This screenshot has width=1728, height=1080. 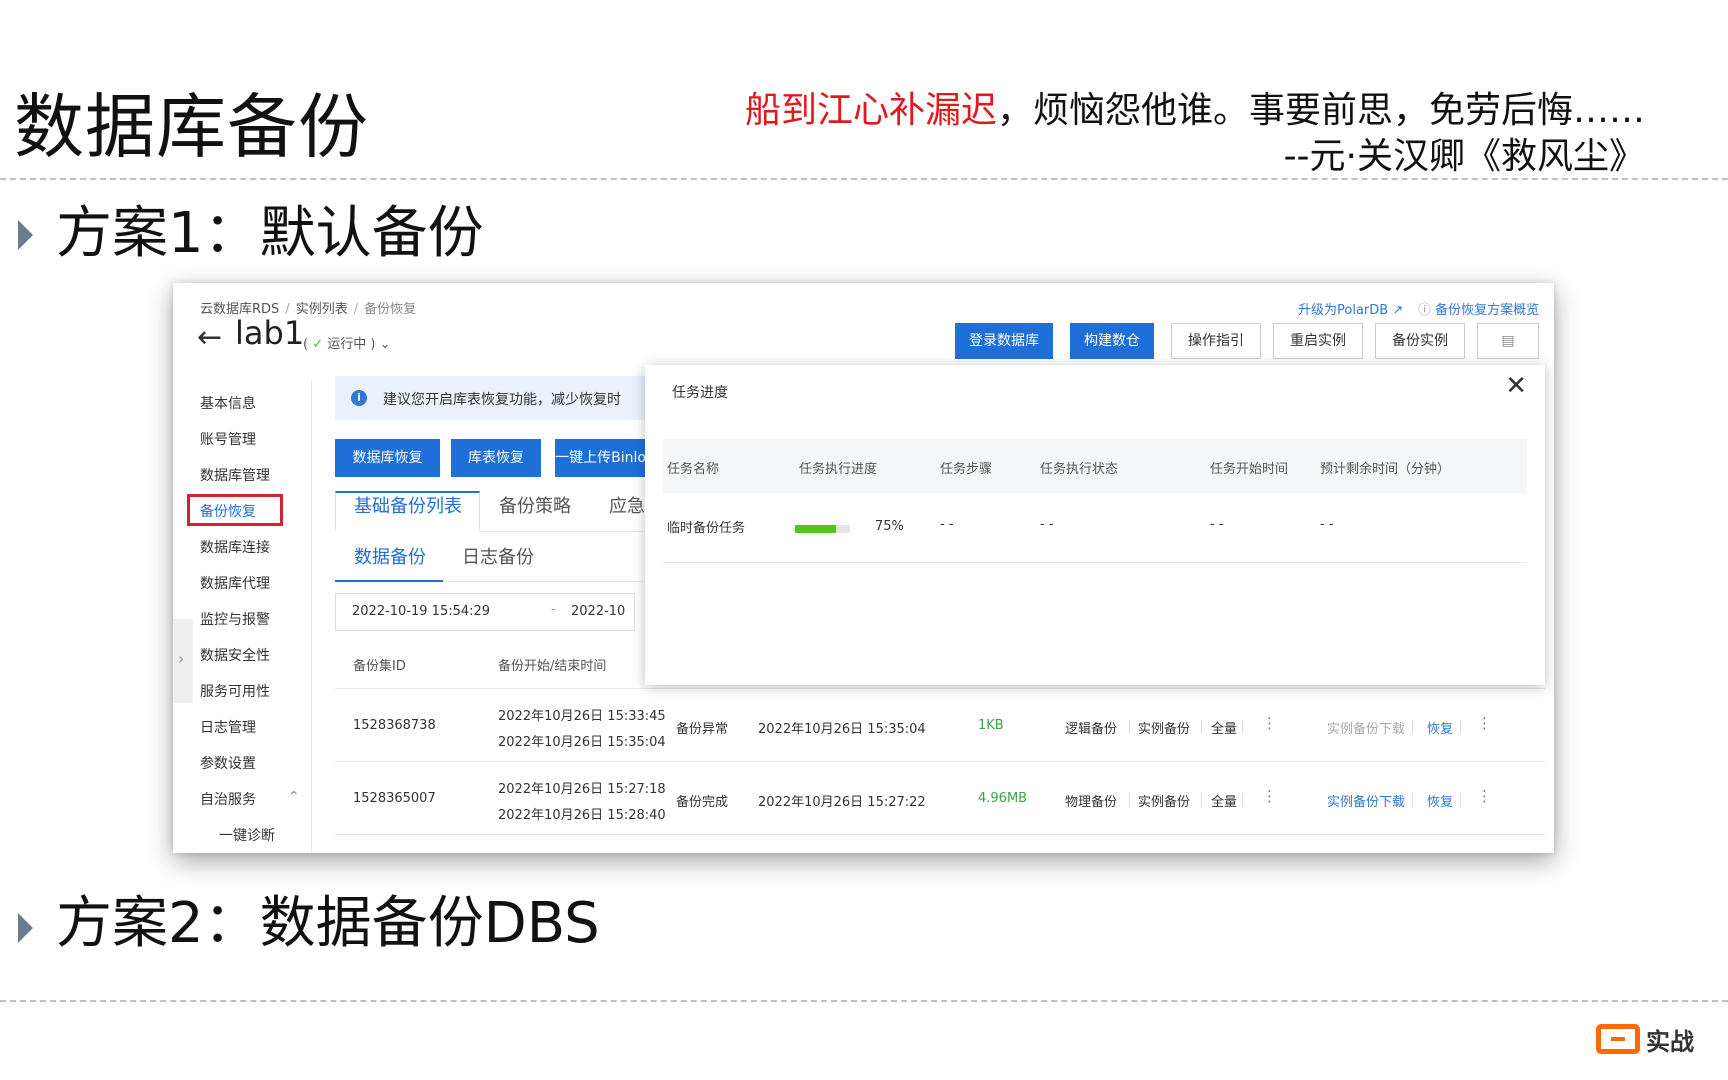 I want to click on task-step: - -, so click(x=947, y=524).